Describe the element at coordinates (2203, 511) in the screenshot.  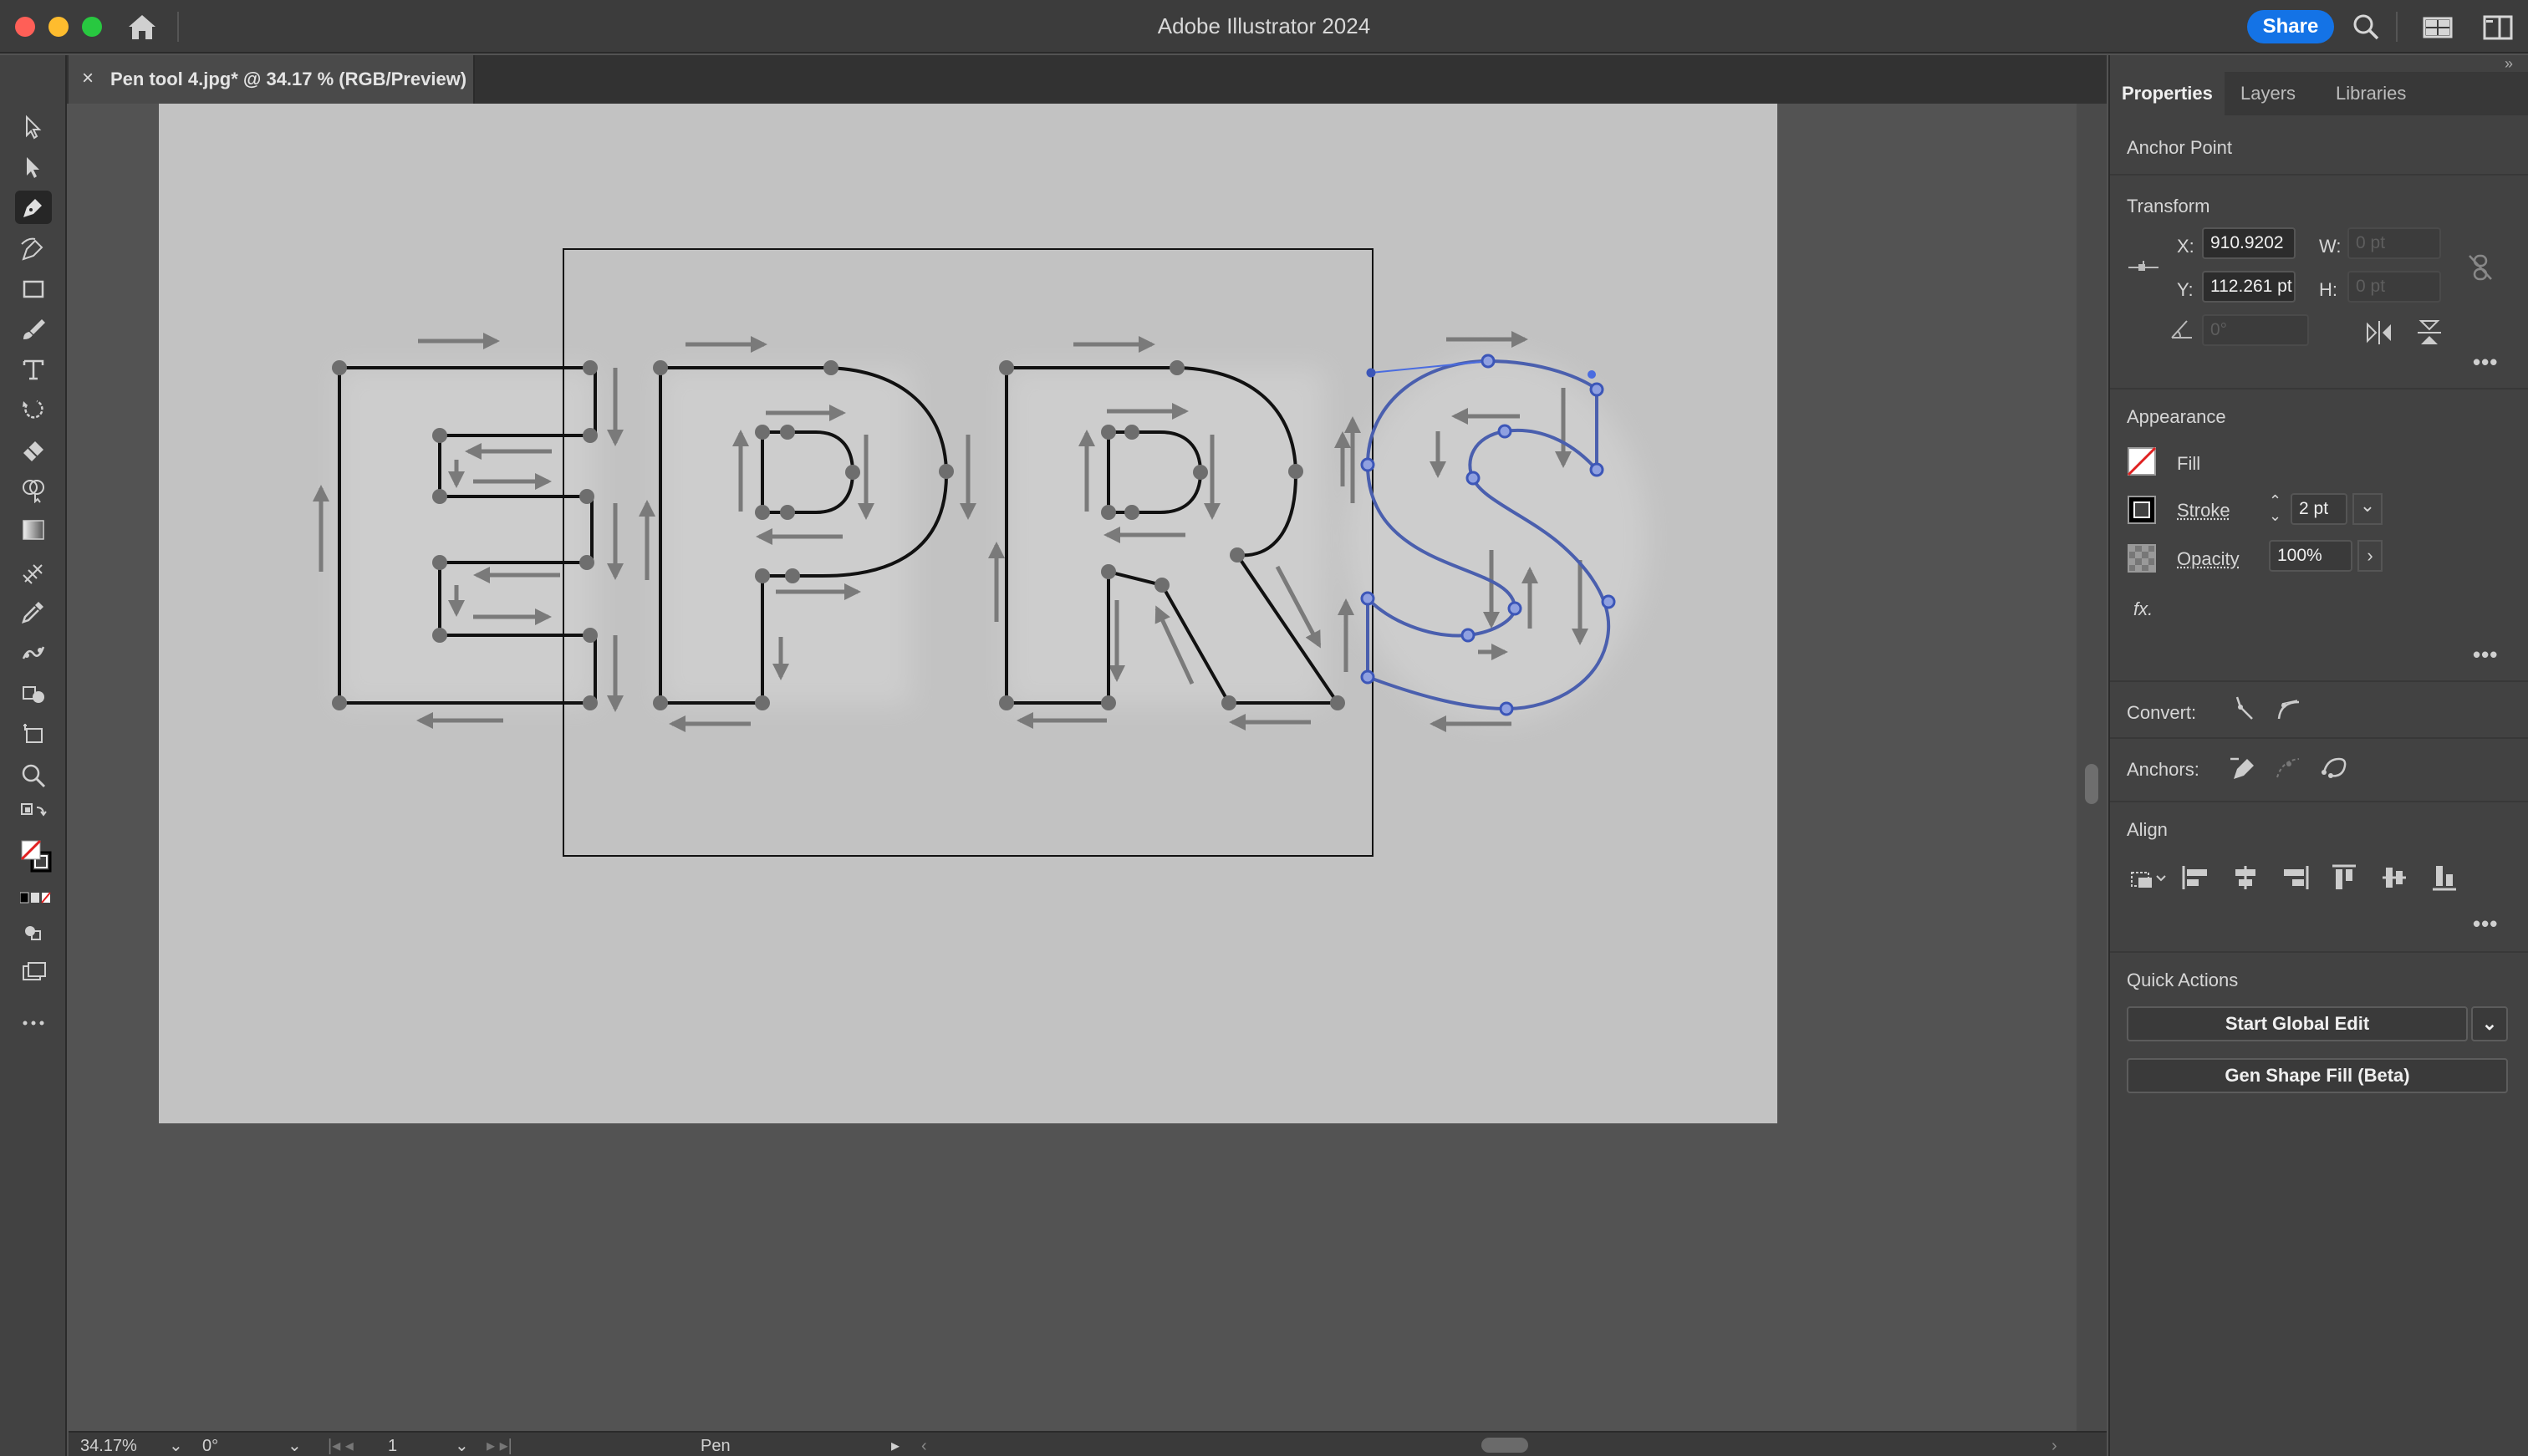
I see `stroke-label: Stroke` at that location.